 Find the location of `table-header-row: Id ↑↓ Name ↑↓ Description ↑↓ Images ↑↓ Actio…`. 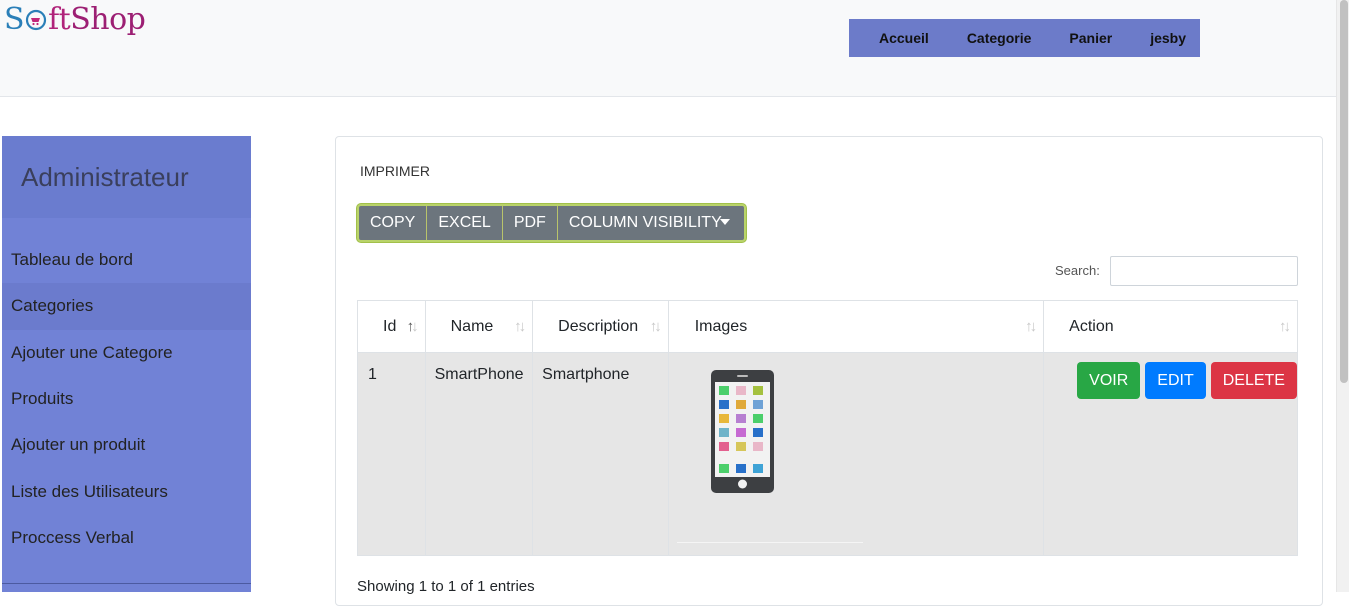

table-header-row: Id ↑↓ Name ↑↓ Description ↑↓ Images ↑↓ Actio… is located at coordinates (827, 326).